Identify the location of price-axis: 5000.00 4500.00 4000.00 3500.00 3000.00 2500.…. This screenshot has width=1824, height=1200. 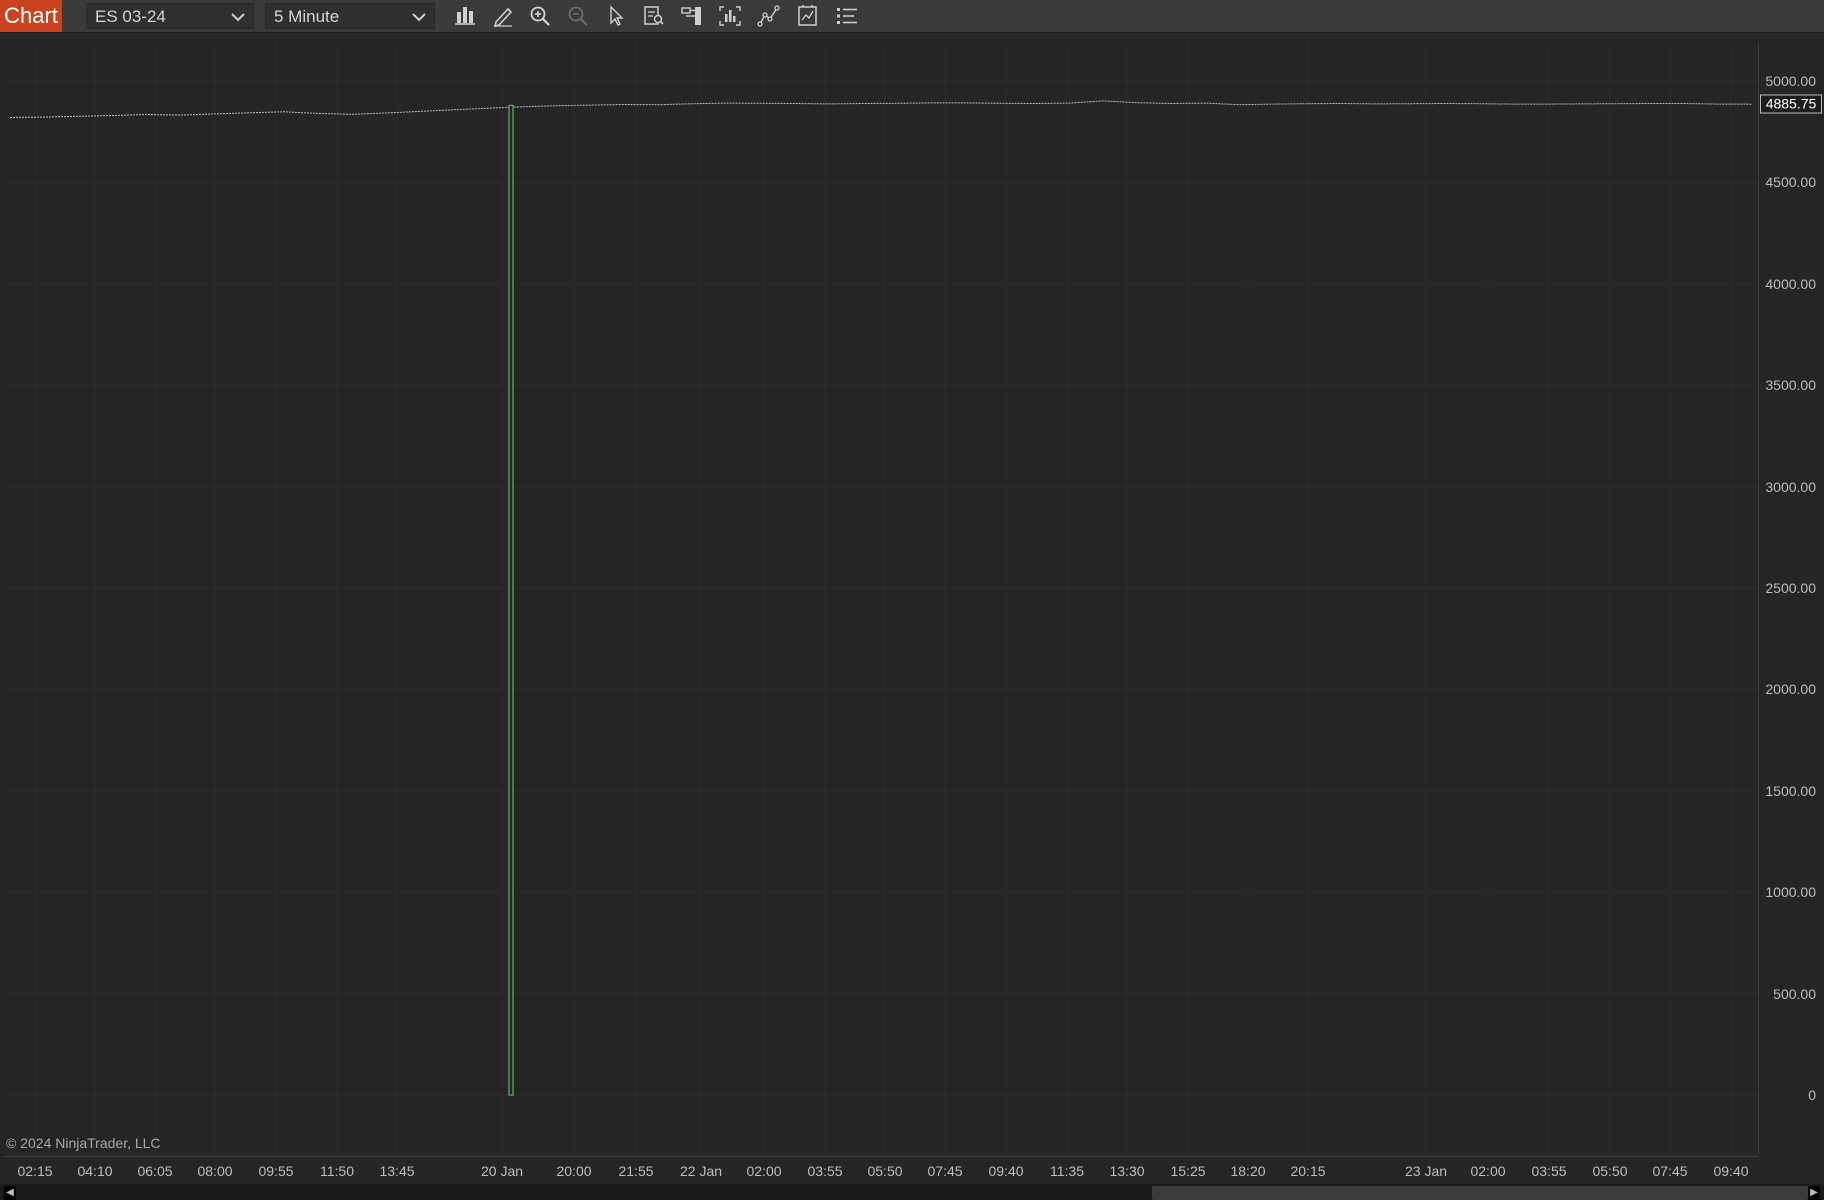
(1791, 598).